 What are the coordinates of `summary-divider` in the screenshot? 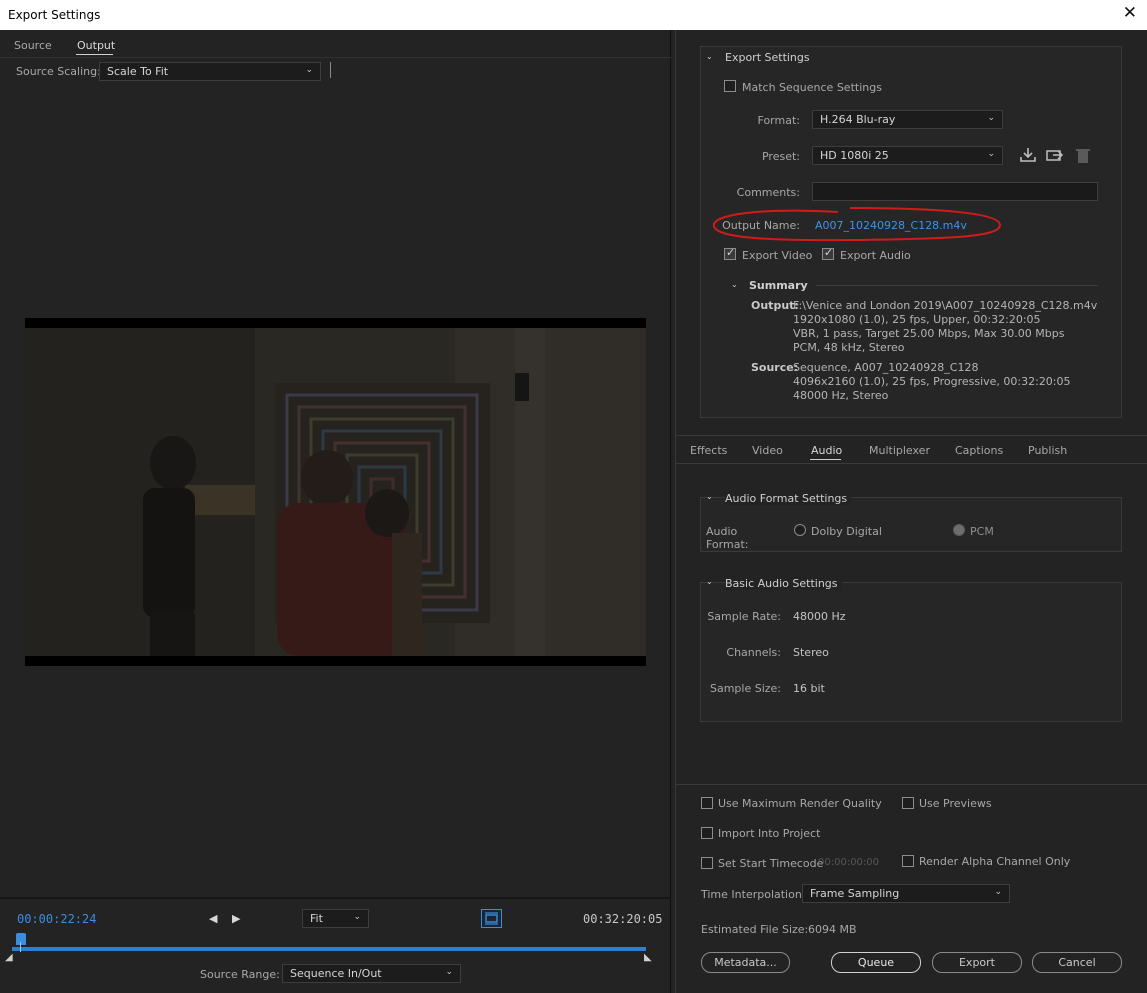 It's located at (957, 285).